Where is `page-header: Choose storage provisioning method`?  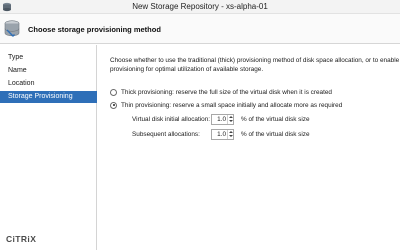 page-header: Choose storage provisioning method is located at coordinates (200, 29).